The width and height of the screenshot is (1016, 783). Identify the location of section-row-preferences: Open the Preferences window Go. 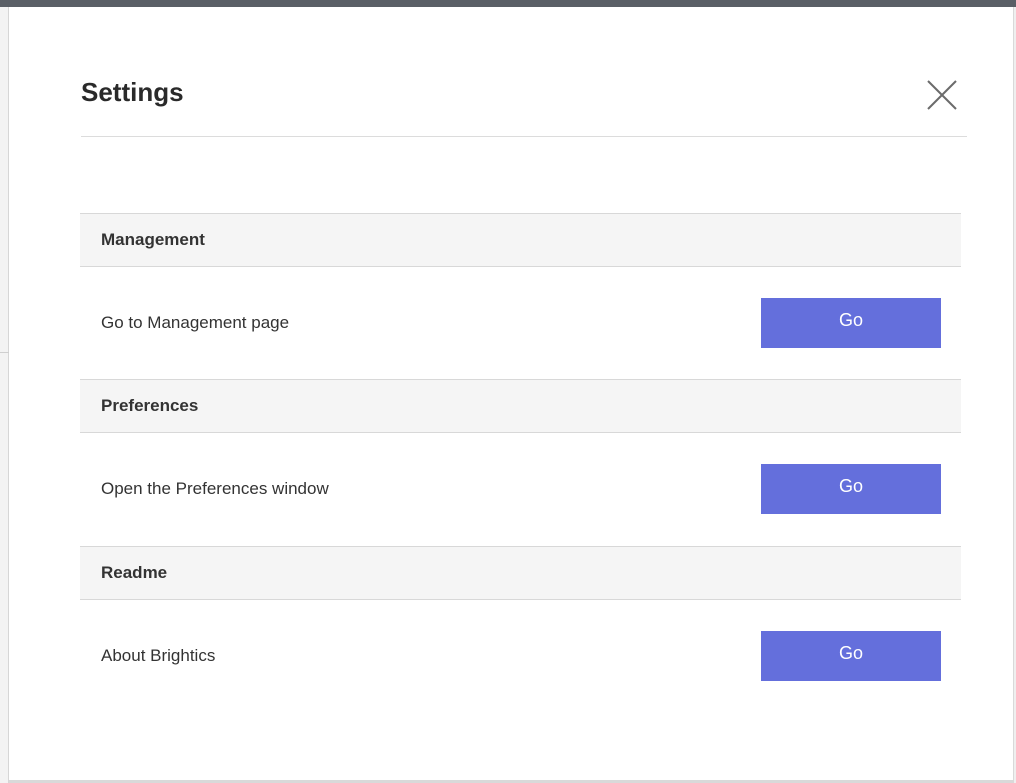
(520, 489).